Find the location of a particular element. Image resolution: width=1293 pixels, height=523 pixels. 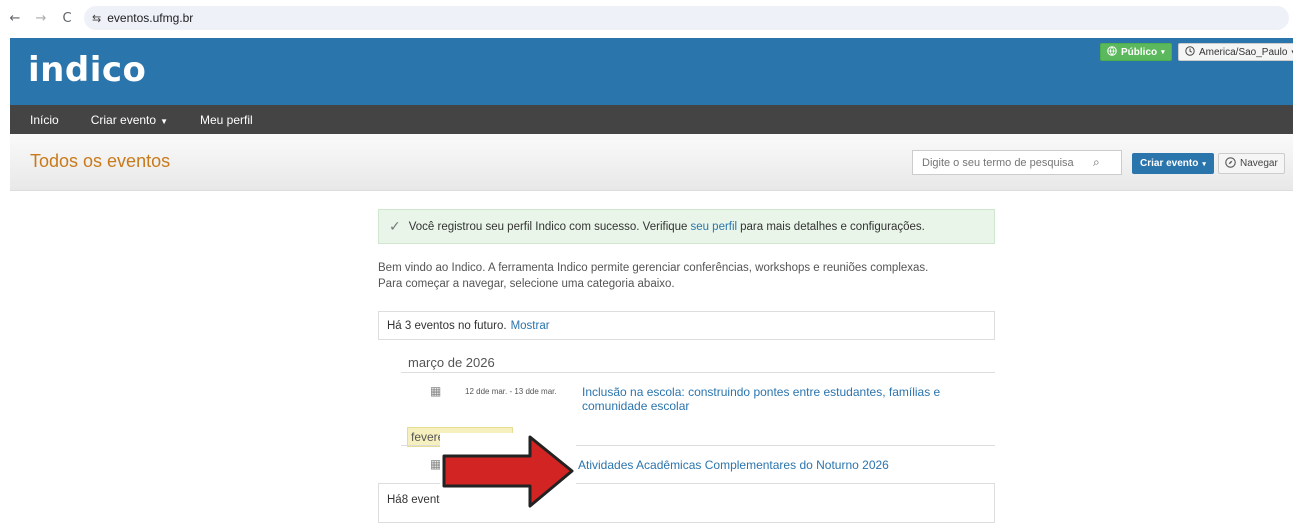

search-input is located at coordinates (1003, 162).